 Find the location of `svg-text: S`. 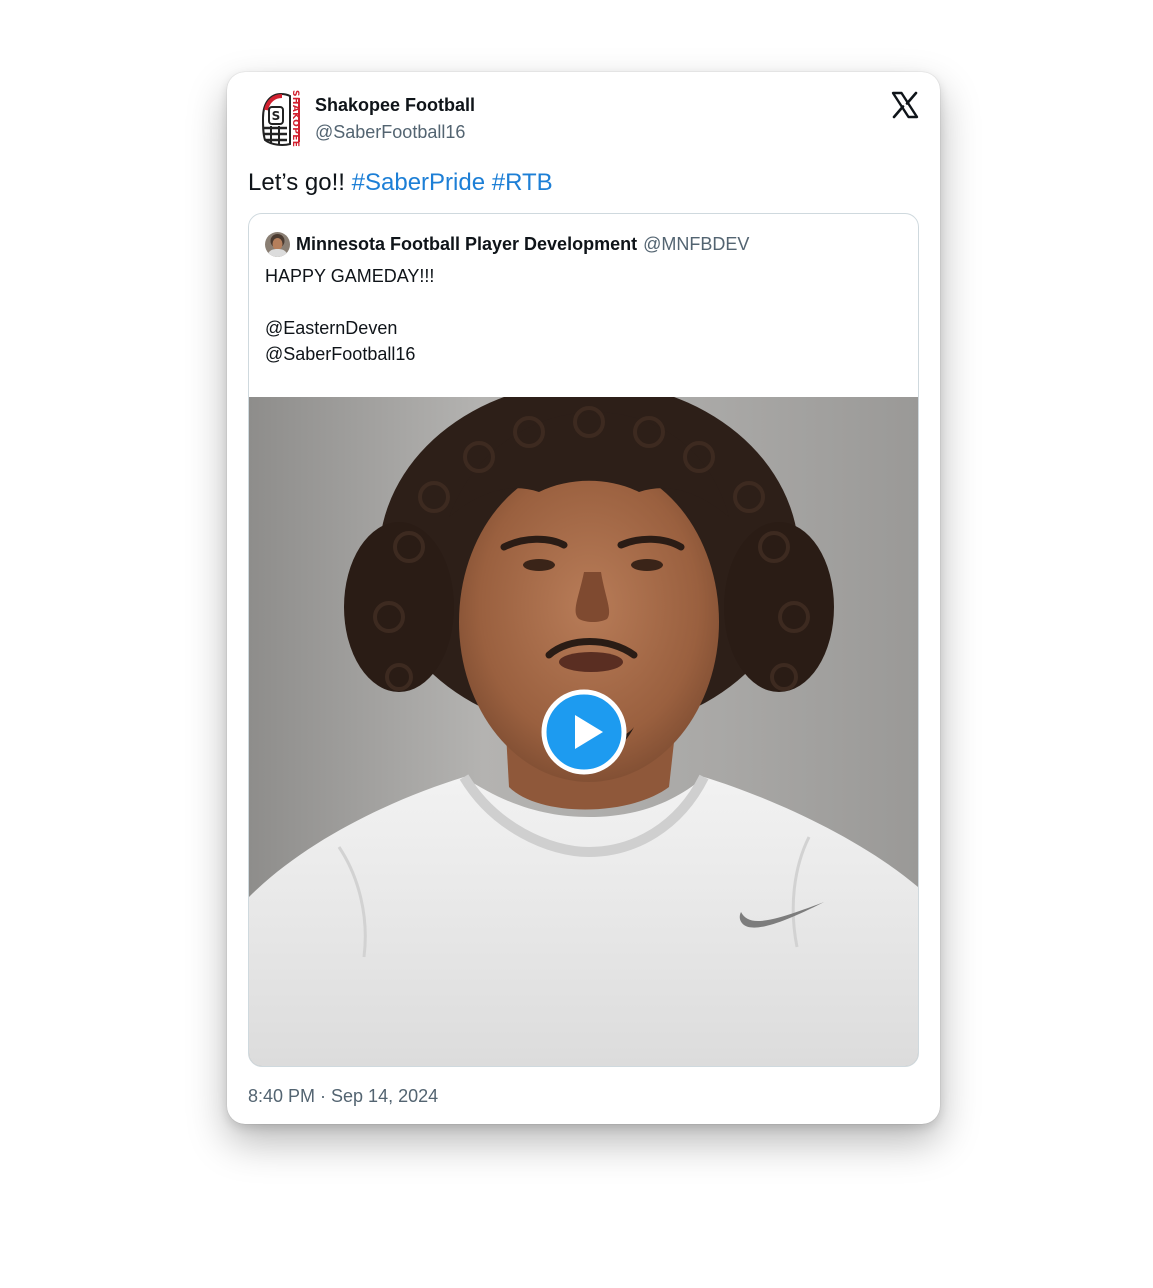

svg-text: S is located at coordinates (276, 116).